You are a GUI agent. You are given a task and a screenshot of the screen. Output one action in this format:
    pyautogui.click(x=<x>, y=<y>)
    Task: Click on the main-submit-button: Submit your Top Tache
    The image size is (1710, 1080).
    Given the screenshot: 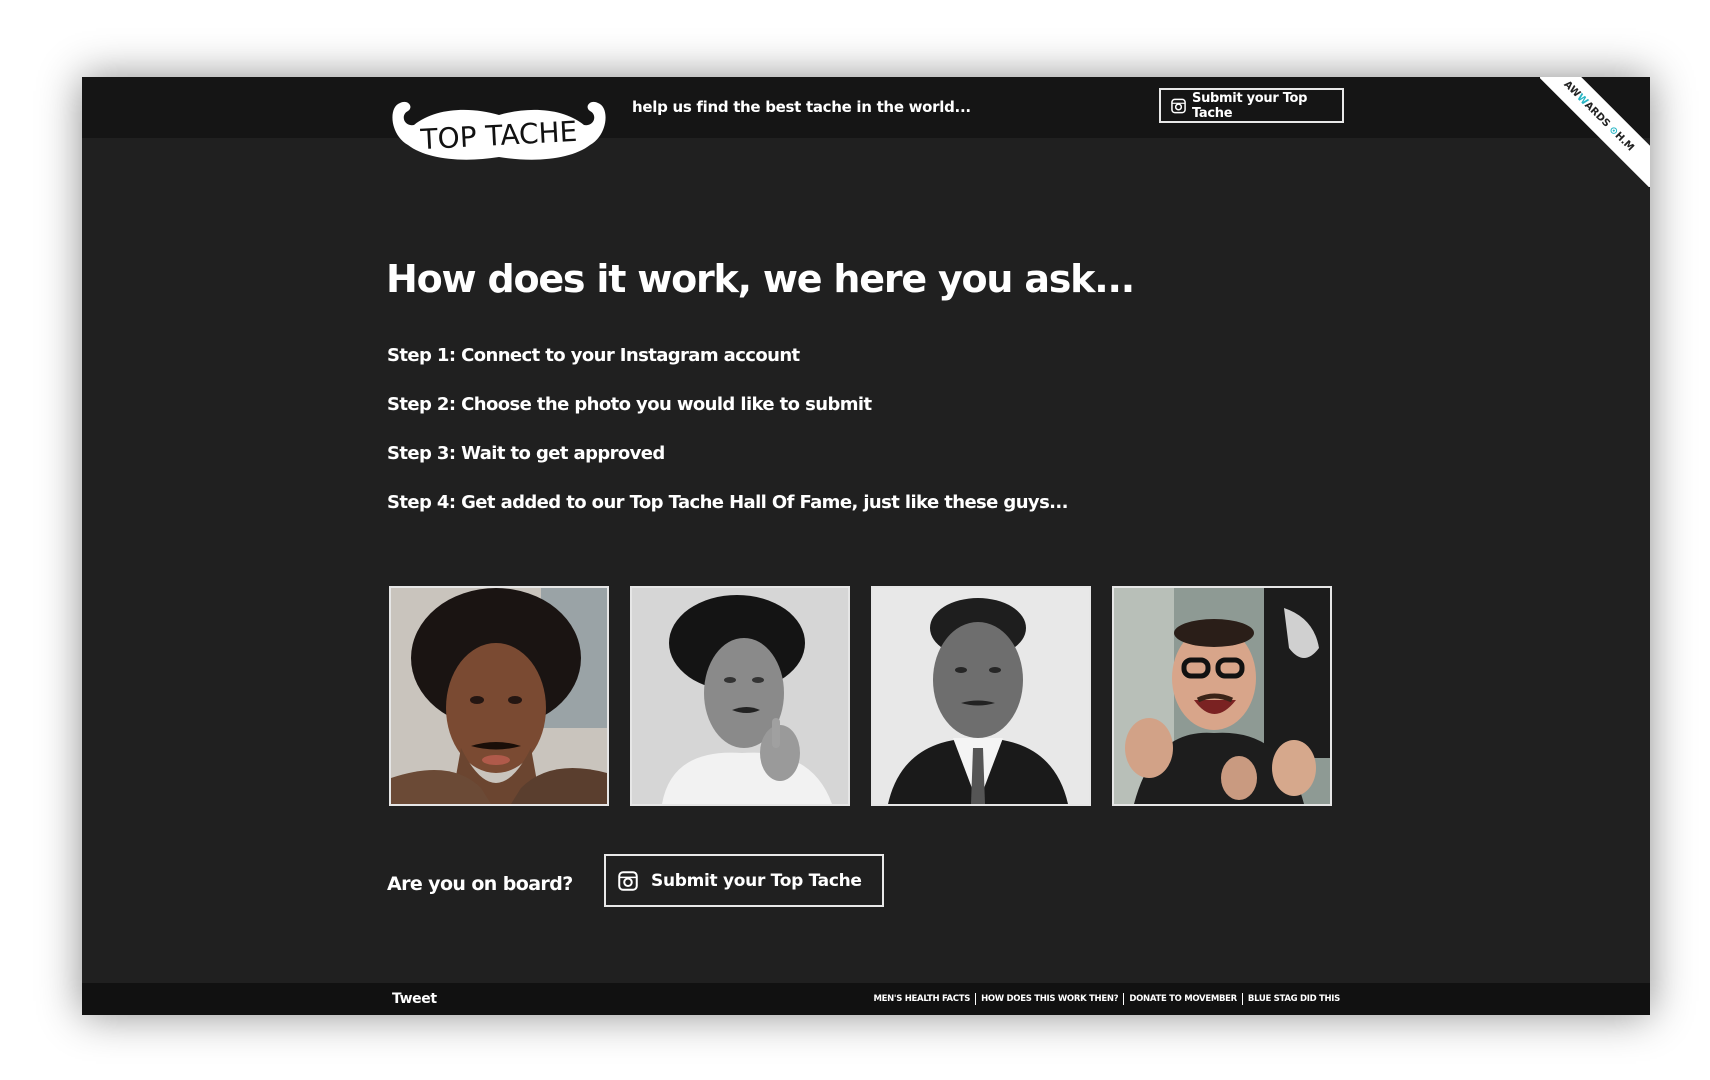 What is the action you would take?
    pyautogui.click(x=744, y=880)
    